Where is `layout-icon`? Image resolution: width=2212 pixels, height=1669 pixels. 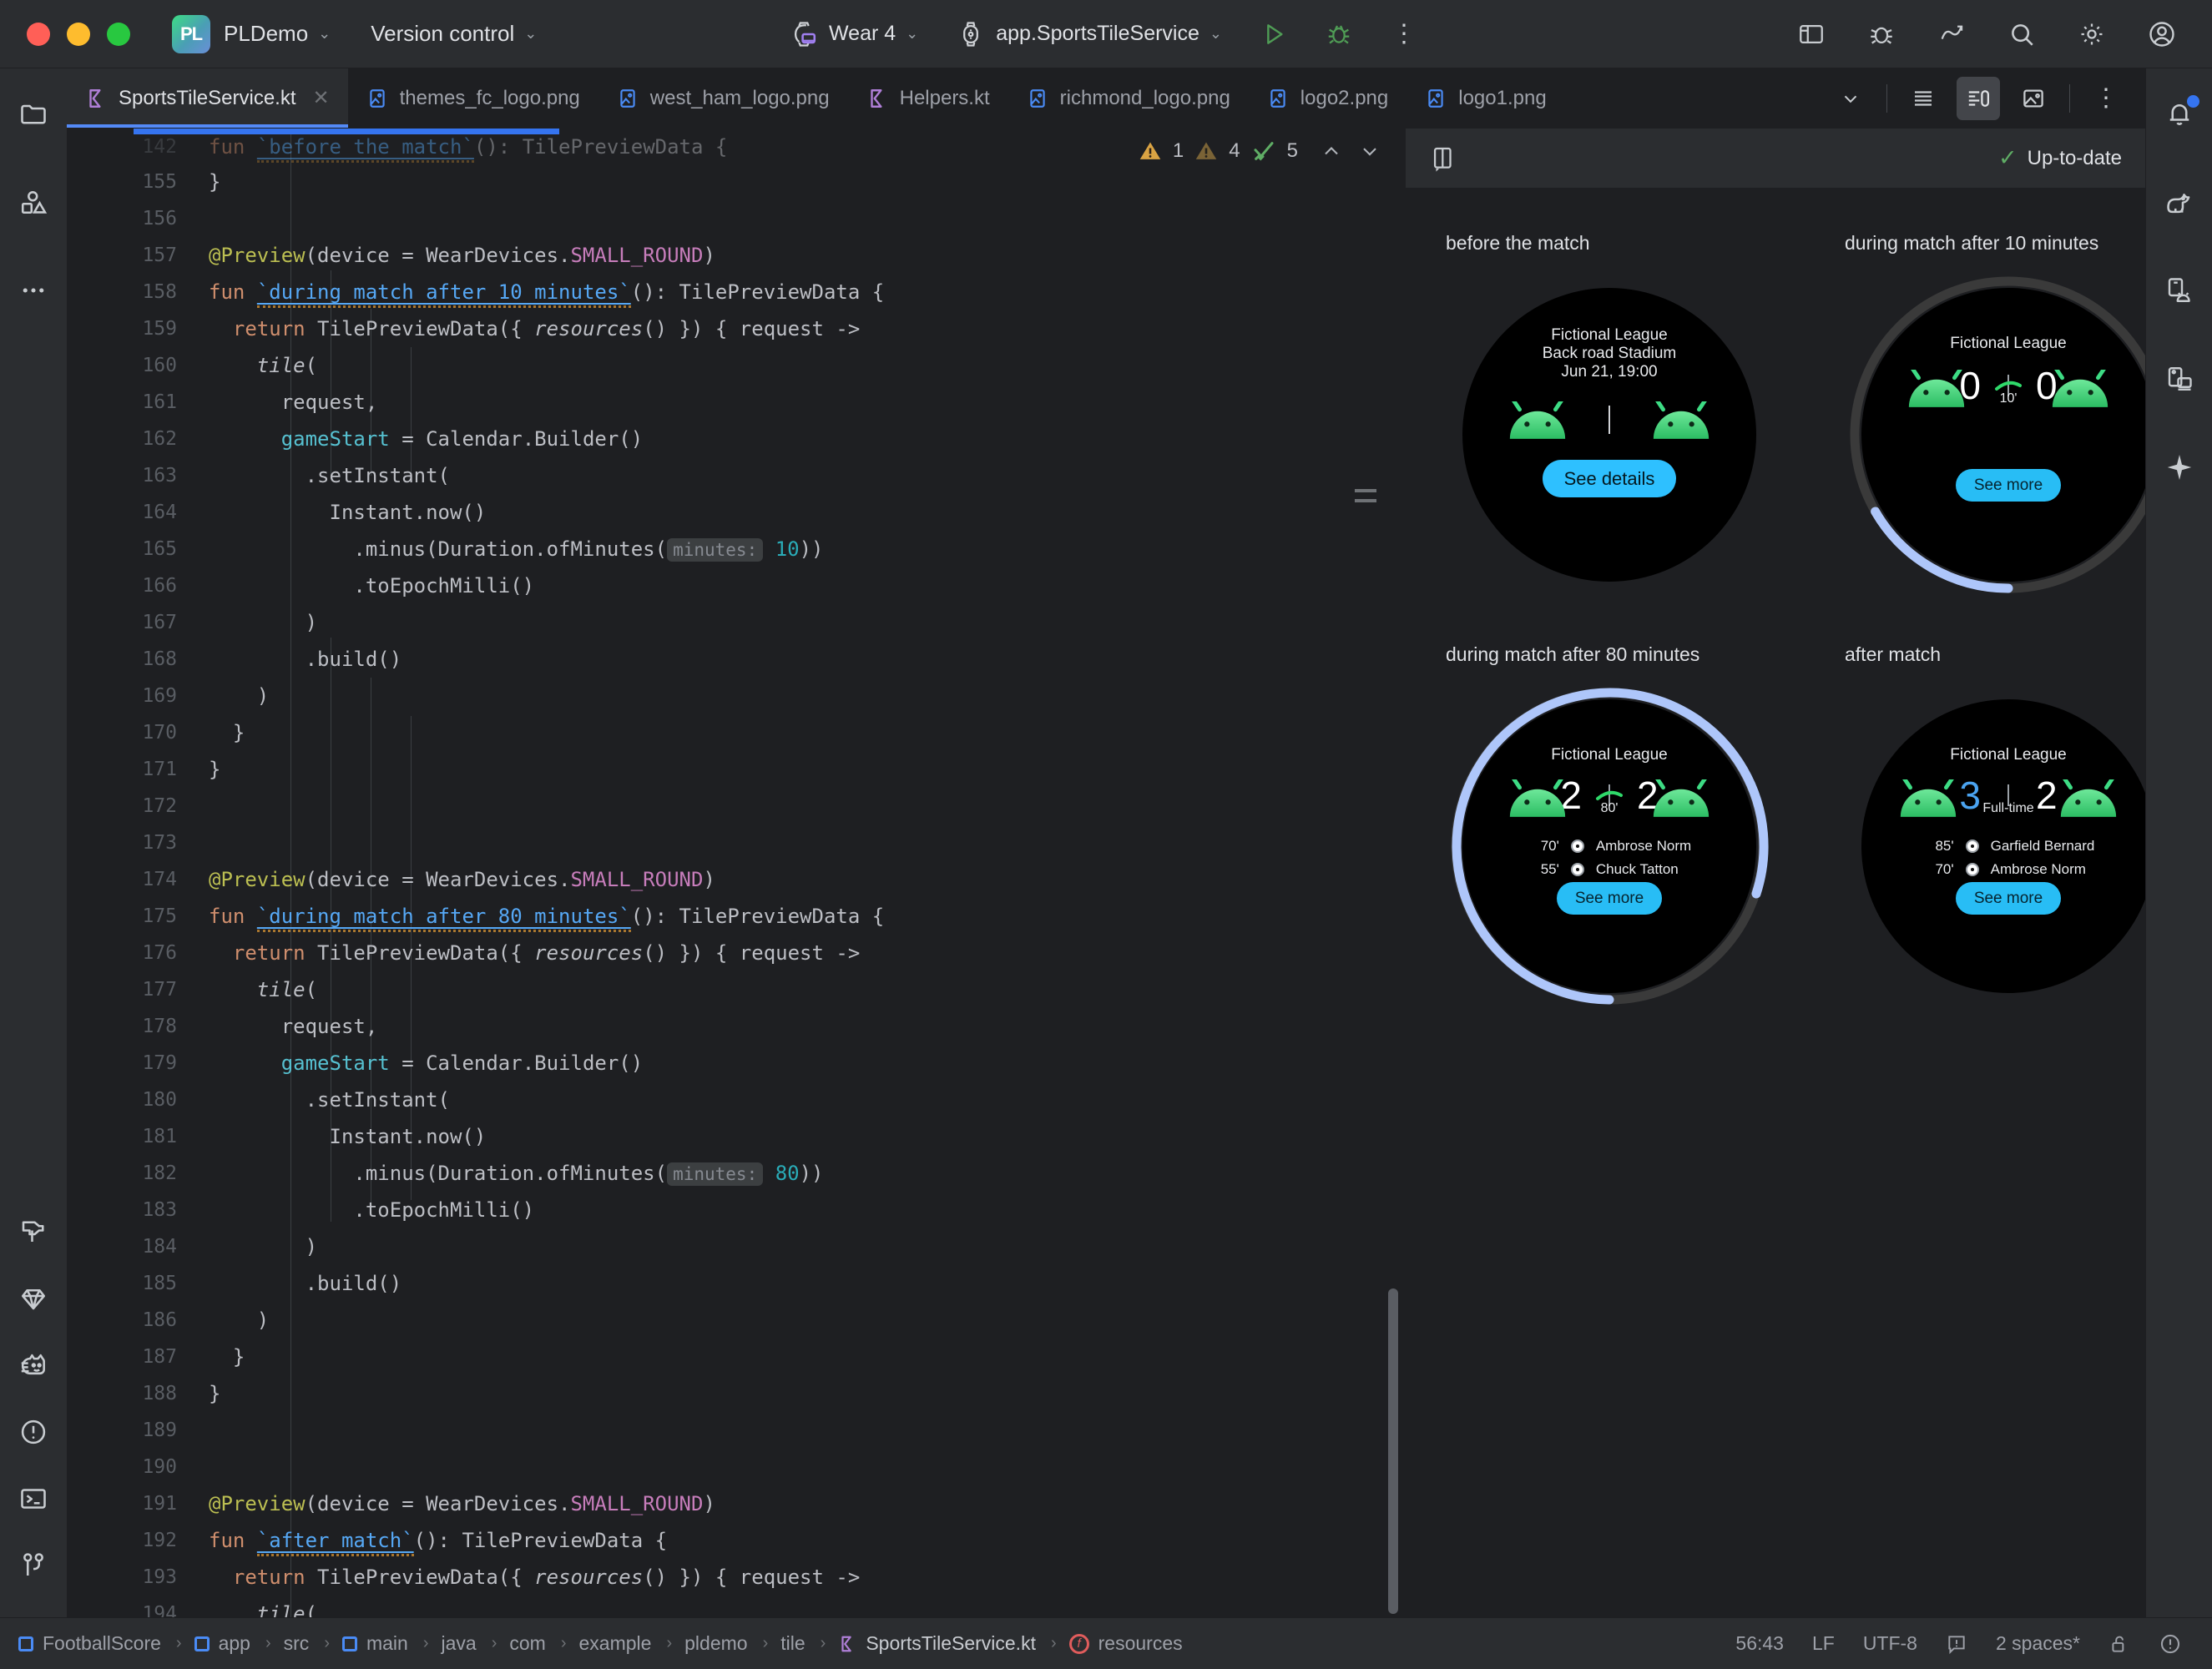
layout-icon is located at coordinates (1811, 34).